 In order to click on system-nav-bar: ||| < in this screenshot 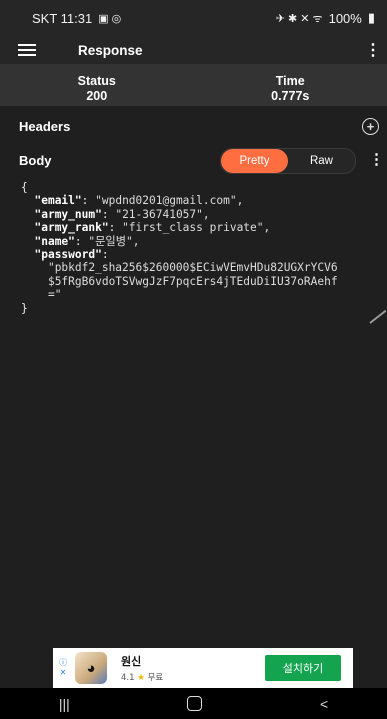, I will do `click(193, 703)`.